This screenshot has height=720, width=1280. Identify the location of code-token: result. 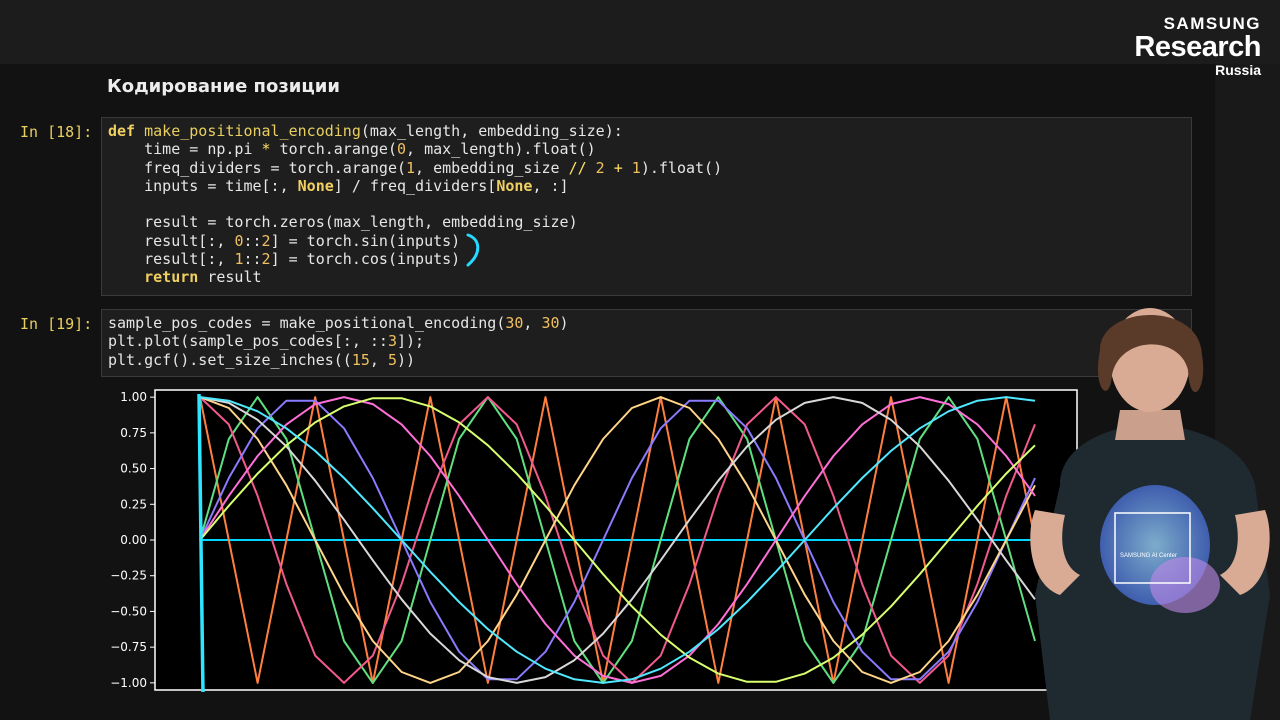
(230, 277).